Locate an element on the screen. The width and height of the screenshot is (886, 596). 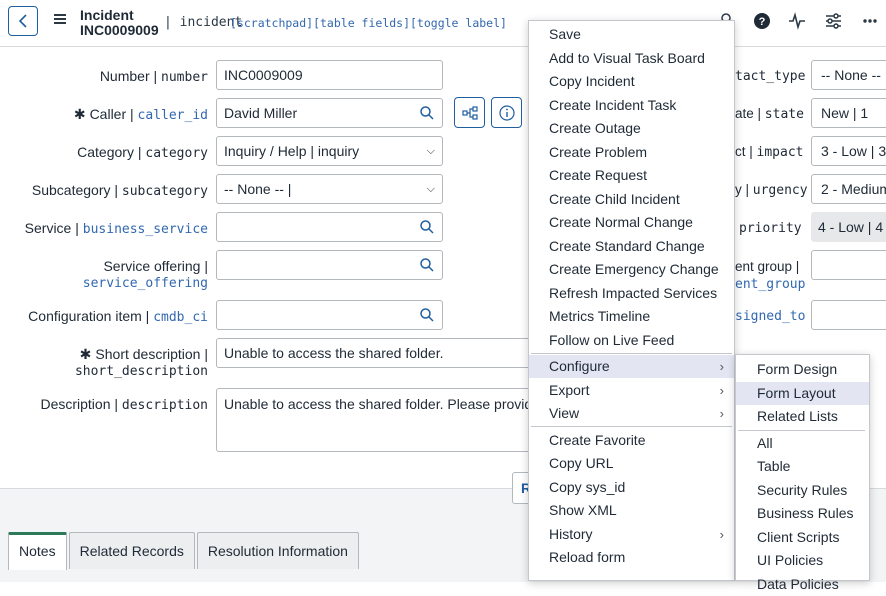
menu-item-metrics-timeline: Metrics Timeline is located at coordinates (631, 316).